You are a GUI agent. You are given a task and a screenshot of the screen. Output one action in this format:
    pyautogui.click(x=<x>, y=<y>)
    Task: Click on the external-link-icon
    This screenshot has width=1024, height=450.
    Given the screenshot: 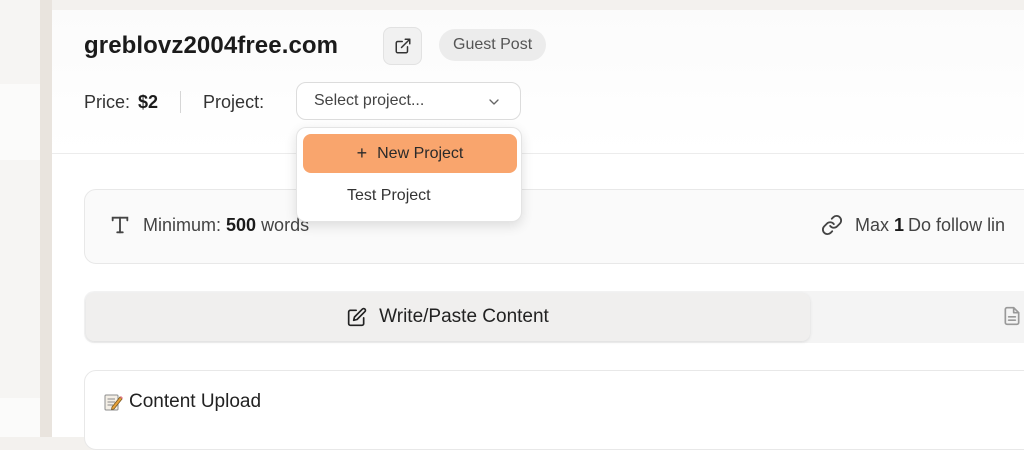 What is the action you would take?
    pyautogui.click(x=402, y=46)
    